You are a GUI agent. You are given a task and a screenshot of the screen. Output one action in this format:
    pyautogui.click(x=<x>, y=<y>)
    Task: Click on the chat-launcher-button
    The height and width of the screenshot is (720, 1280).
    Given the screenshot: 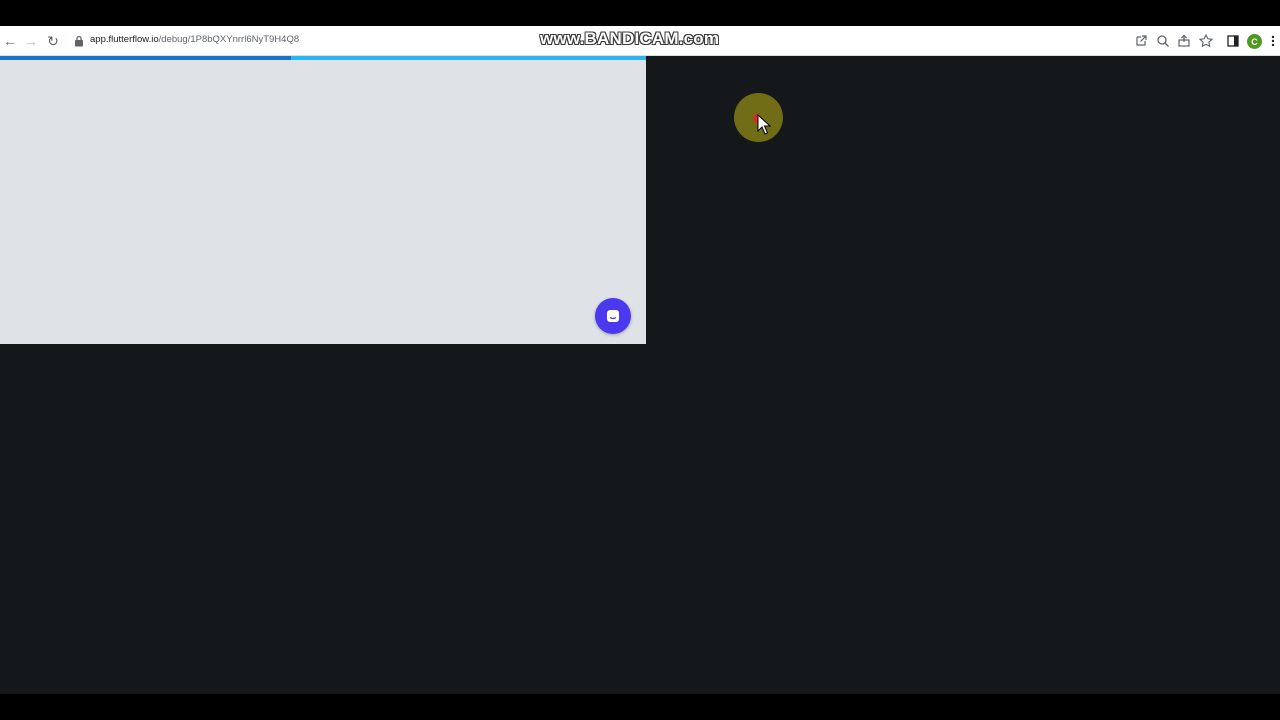 What is the action you would take?
    pyautogui.click(x=613, y=316)
    